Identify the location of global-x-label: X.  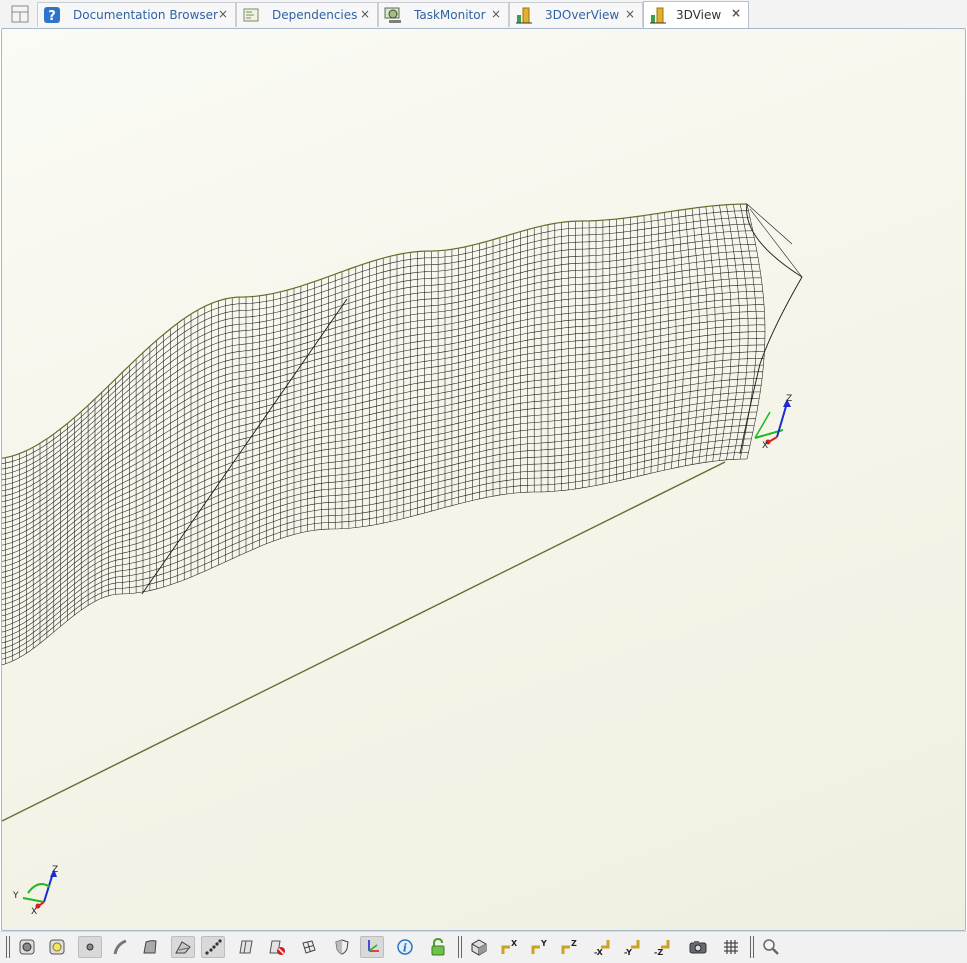
(34, 912).